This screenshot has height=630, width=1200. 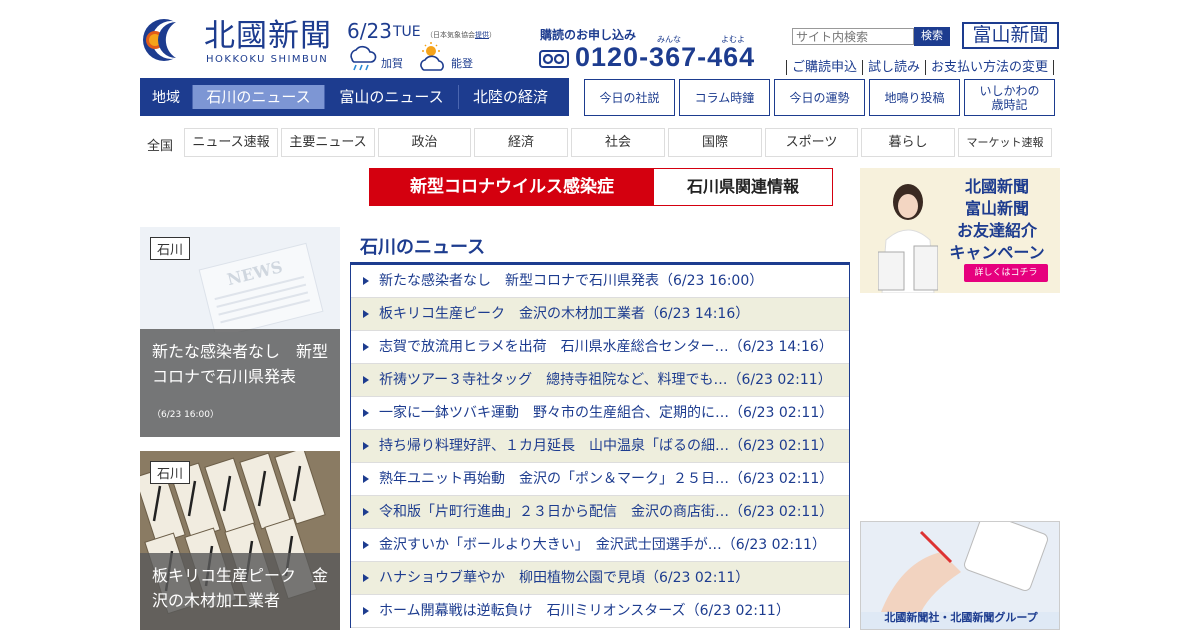 I want to click on corona-banner-ishikawa: 石川県関連情報, so click(x=743, y=187).